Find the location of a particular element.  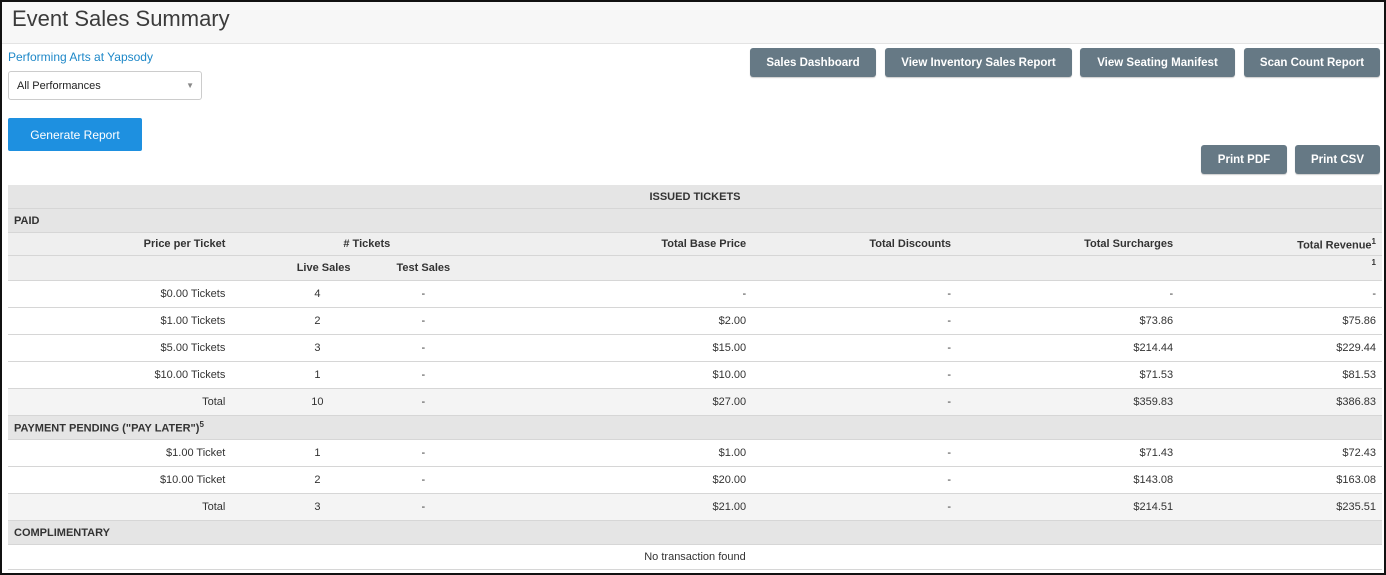

chevron-down-icon: ▼ is located at coordinates (190, 85).